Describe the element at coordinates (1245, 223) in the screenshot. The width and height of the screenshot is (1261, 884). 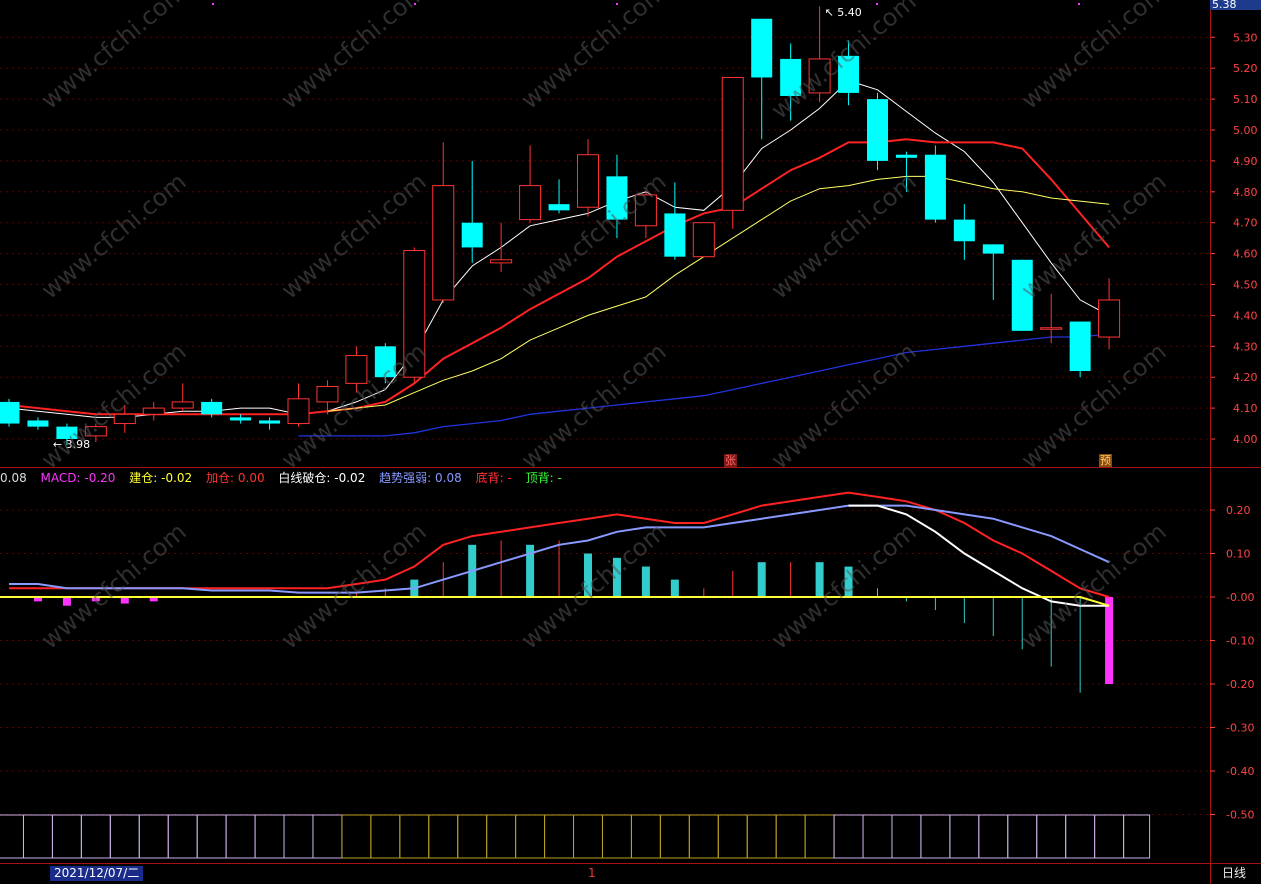
I see `price-tick-label: 4.70` at that location.